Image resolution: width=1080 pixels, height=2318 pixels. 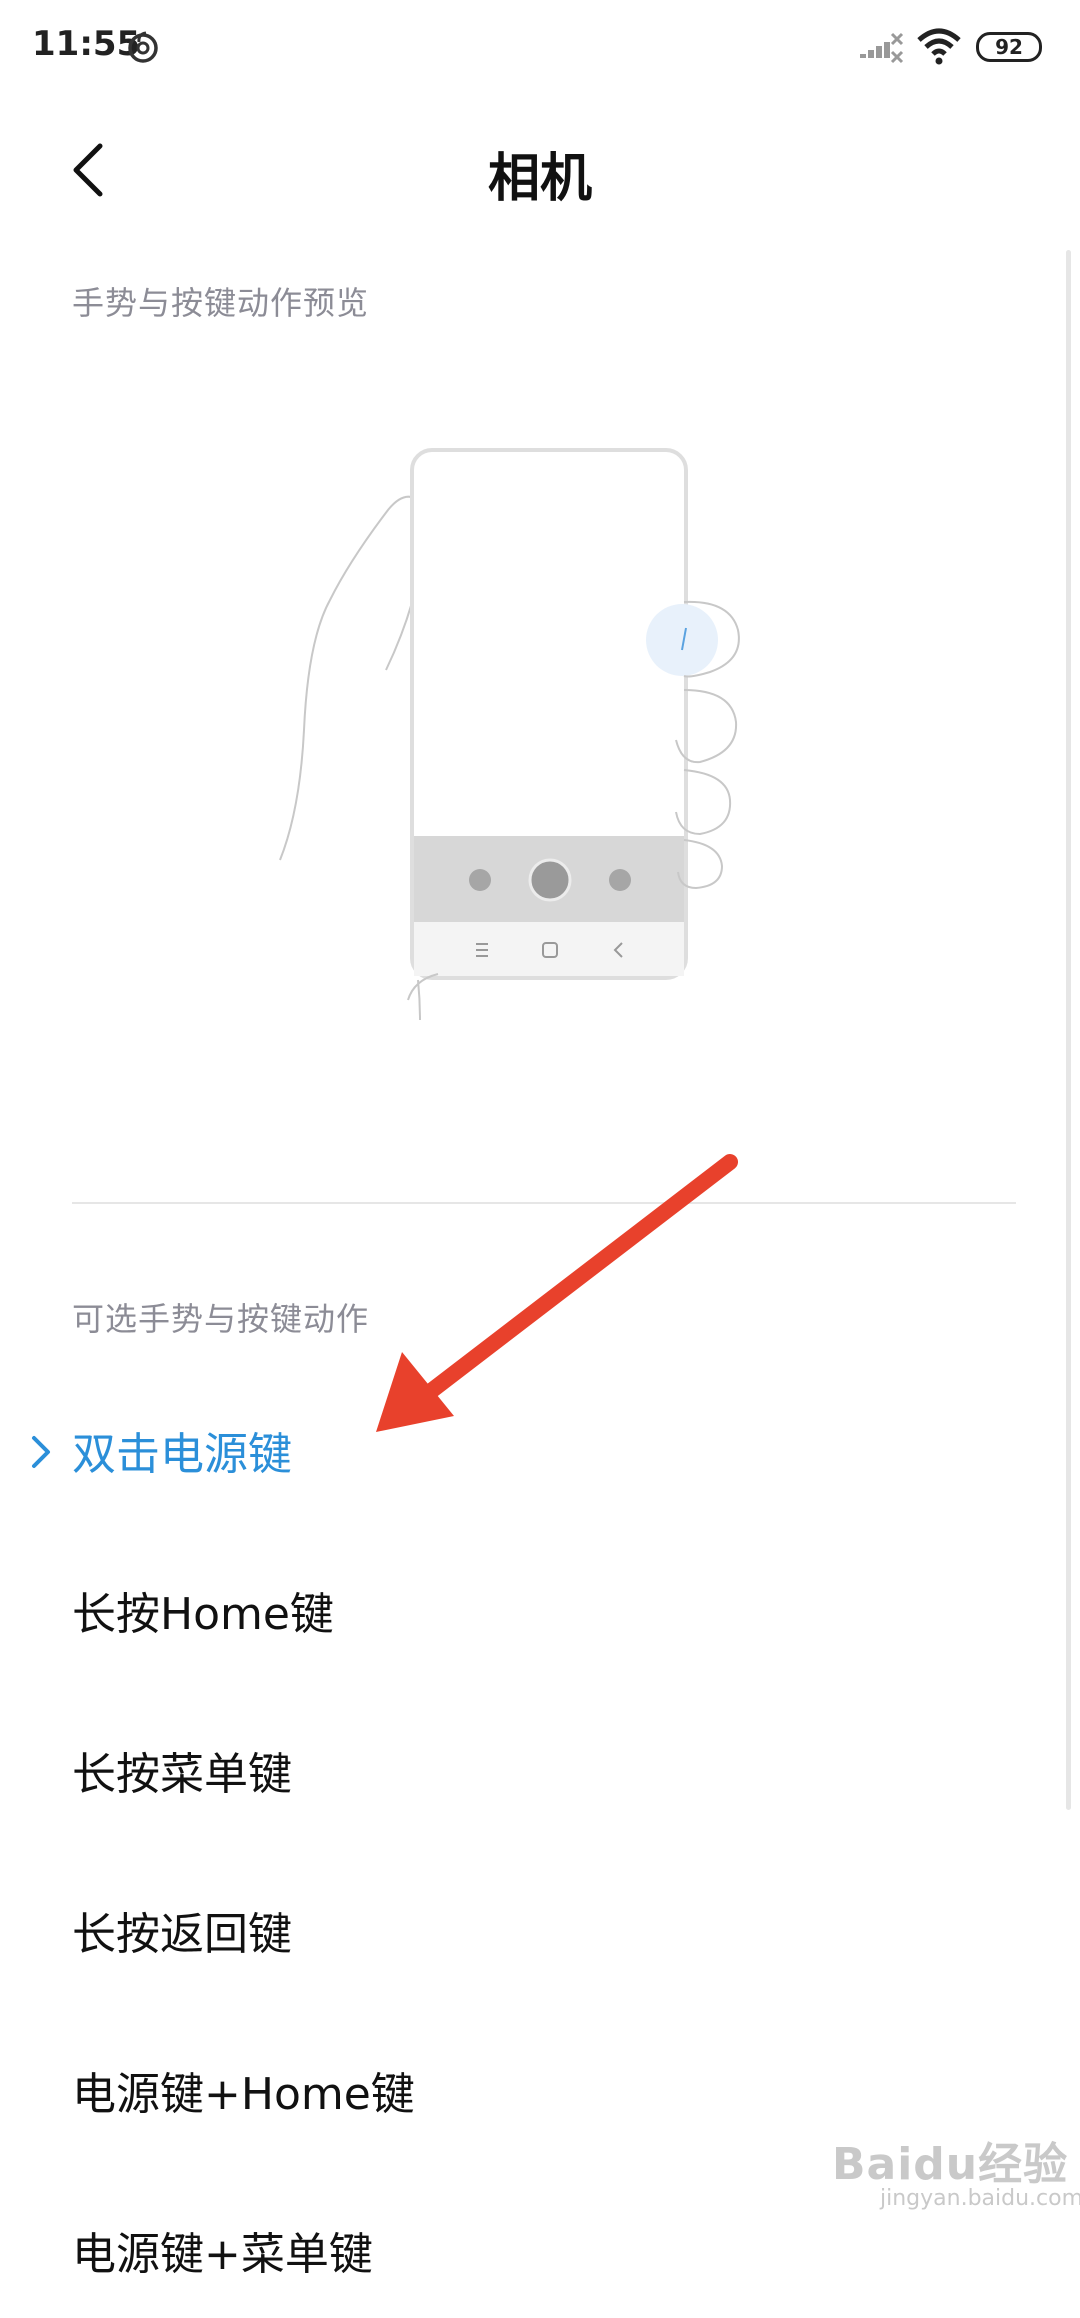 I want to click on option-label: 长按返回键, so click(x=182, y=1934).